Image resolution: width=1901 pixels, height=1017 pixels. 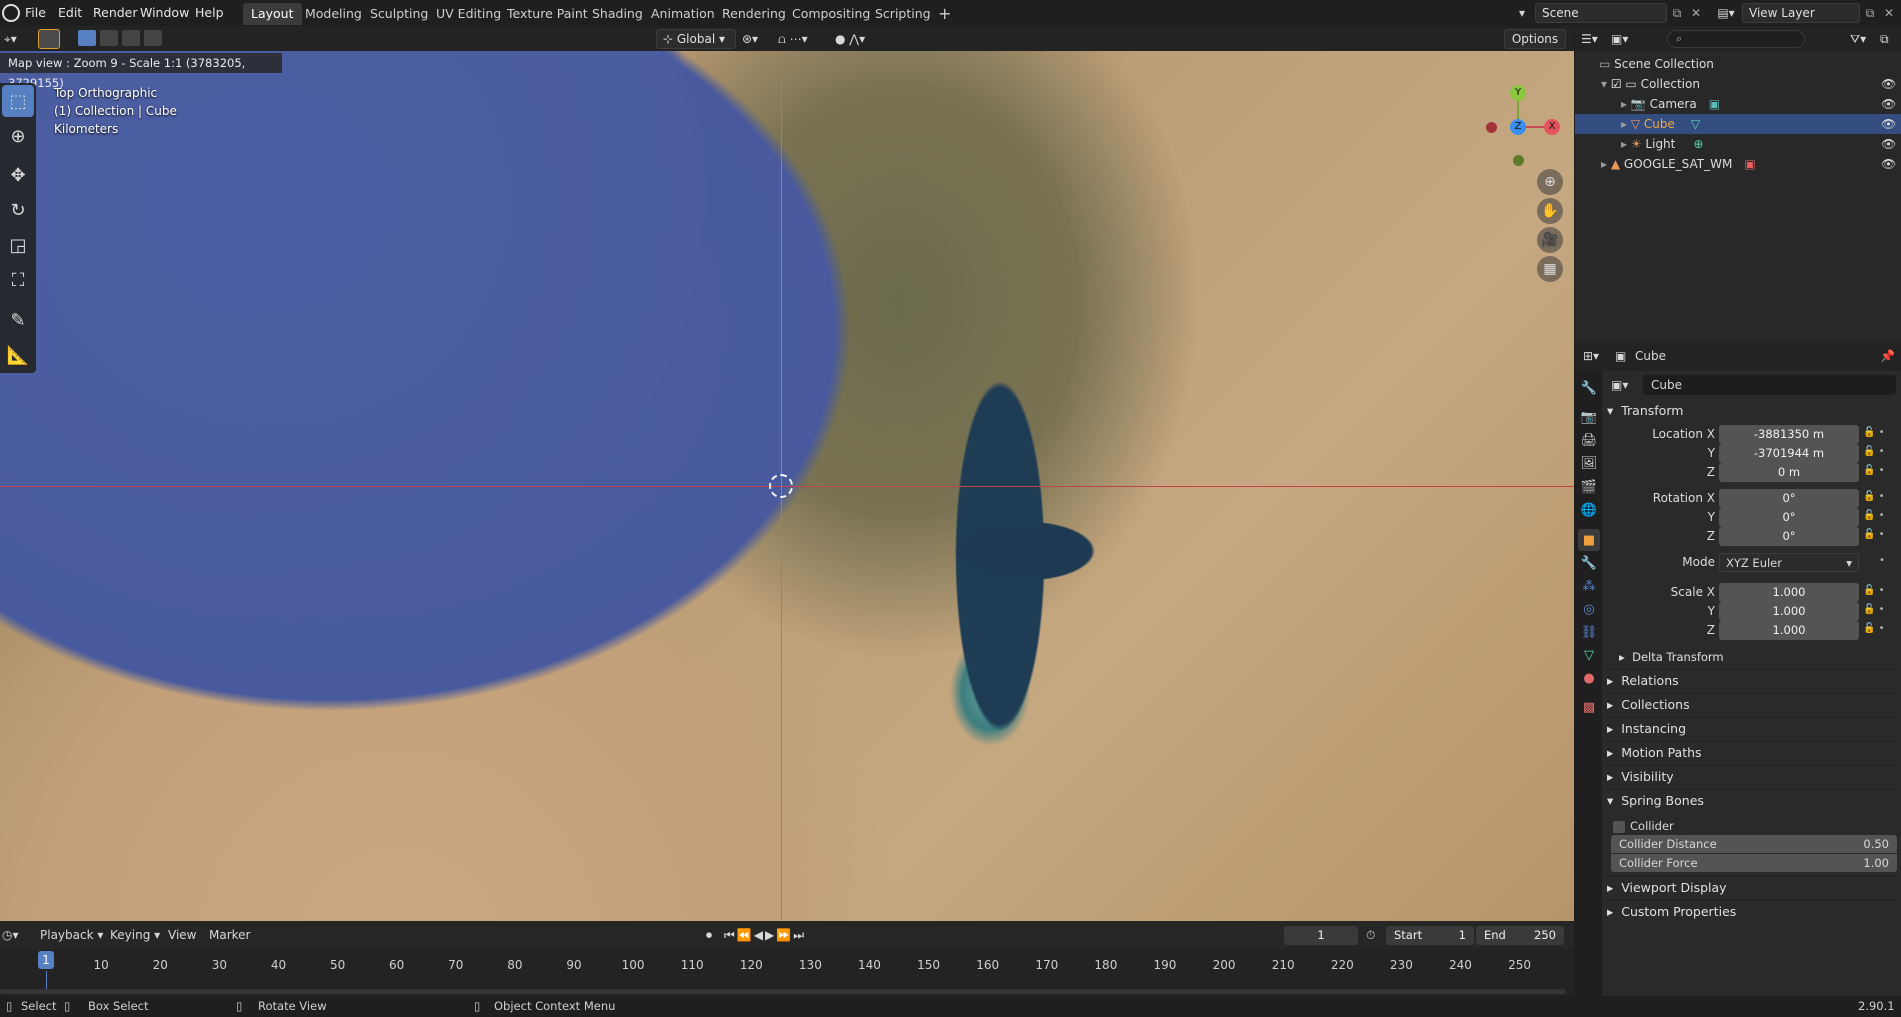 What do you see at coordinates (1618, 84) in the screenshot?
I see `checkbox-icon: ☑` at bounding box center [1618, 84].